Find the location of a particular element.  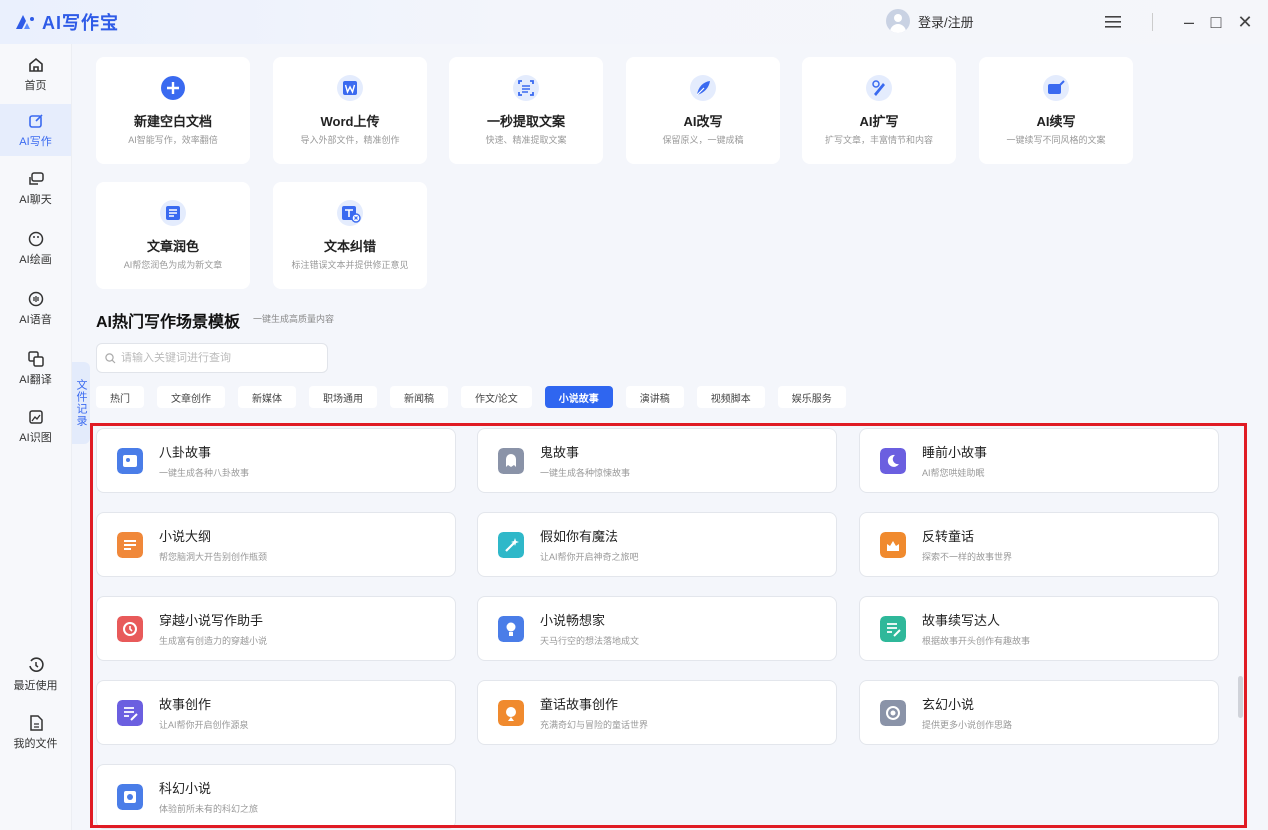

template-search is located at coordinates (212, 358).